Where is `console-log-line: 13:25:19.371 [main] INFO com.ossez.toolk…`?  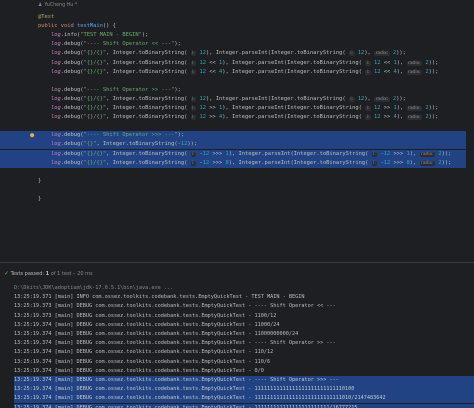 console-log-line: 13:25:19.371 [main] INFO com.ossez.toolk… is located at coordinates (159, 297).